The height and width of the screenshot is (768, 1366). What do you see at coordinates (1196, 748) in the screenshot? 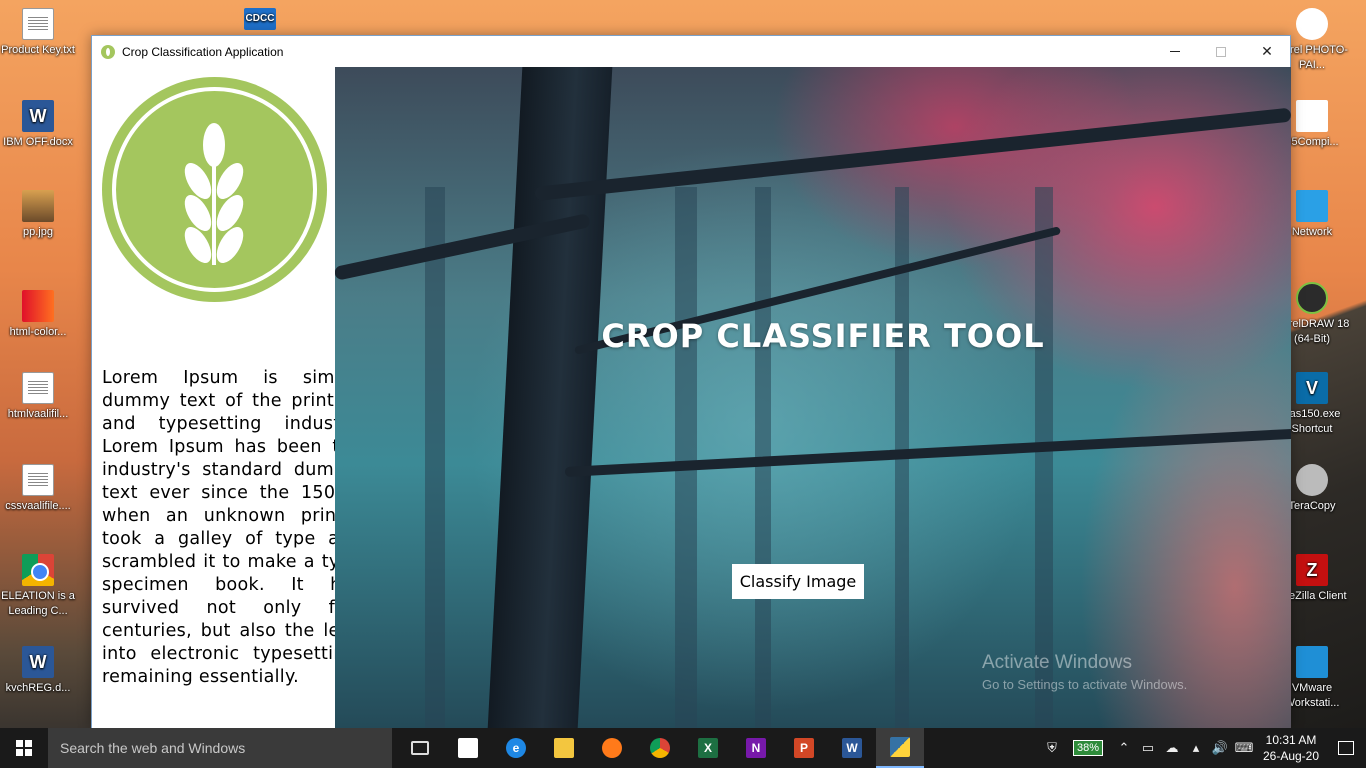
I see `network-status-icon: ▴` at bounding box center [1196, 748].